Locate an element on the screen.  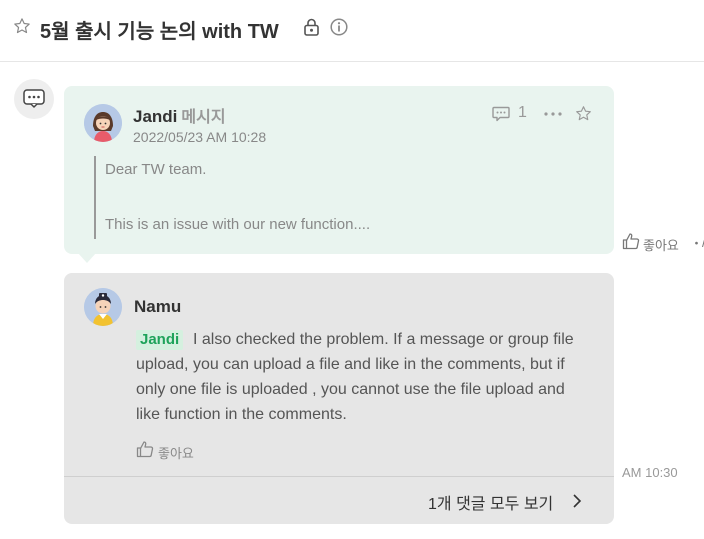
message-sender: Jandi 메시지 is located at coordinates (179, 115).